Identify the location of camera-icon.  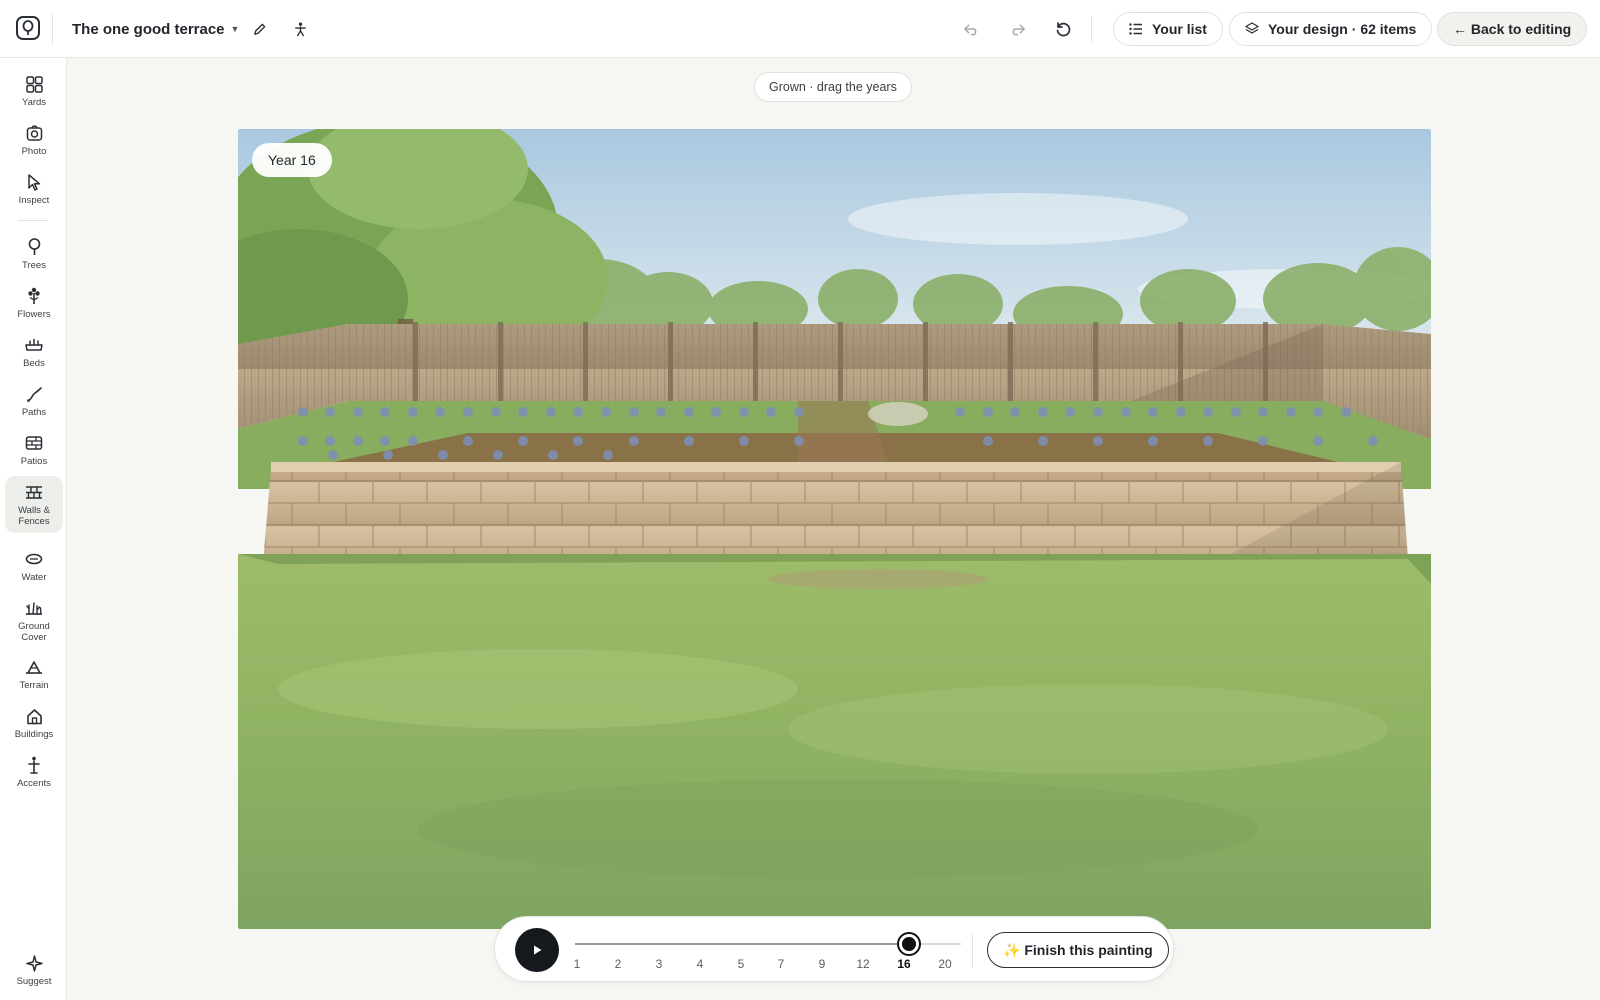
(34, 133).